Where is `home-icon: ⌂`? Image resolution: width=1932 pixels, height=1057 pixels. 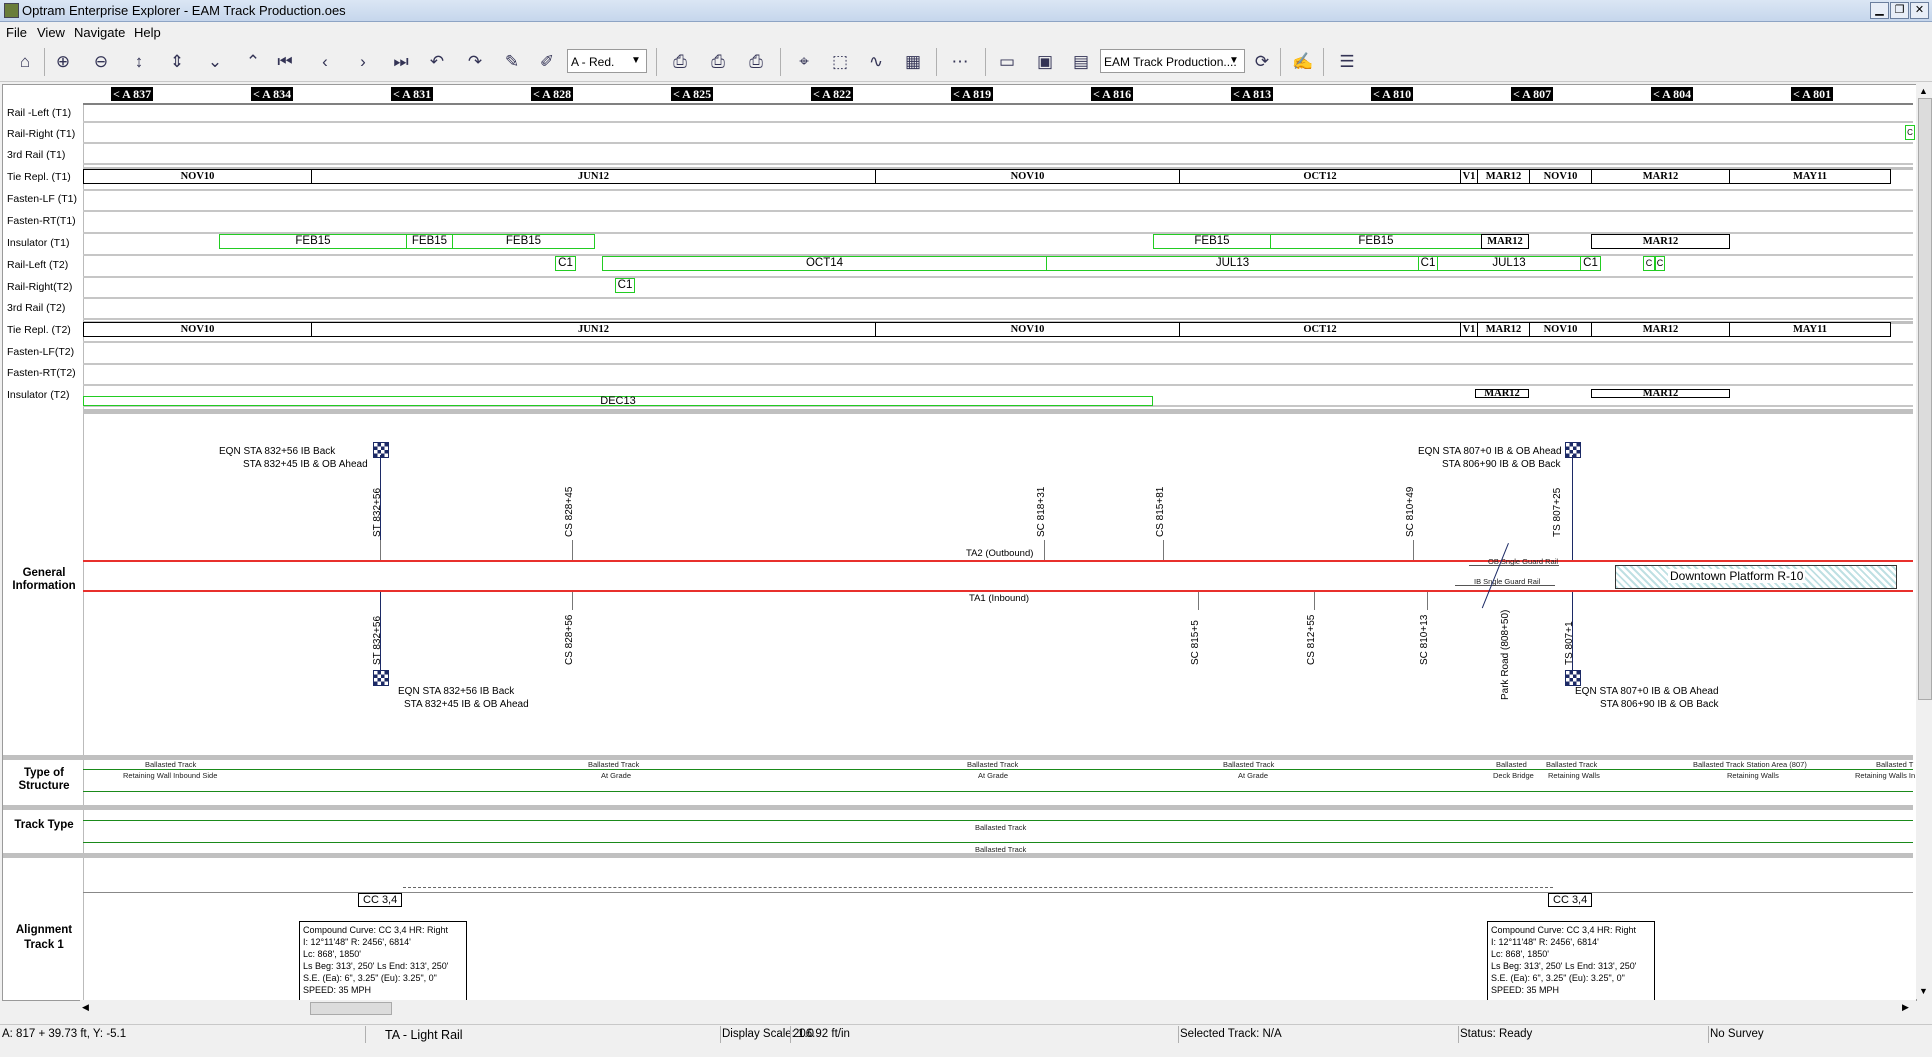
home-icon: ⌂ is located at coordinates (25, 62).